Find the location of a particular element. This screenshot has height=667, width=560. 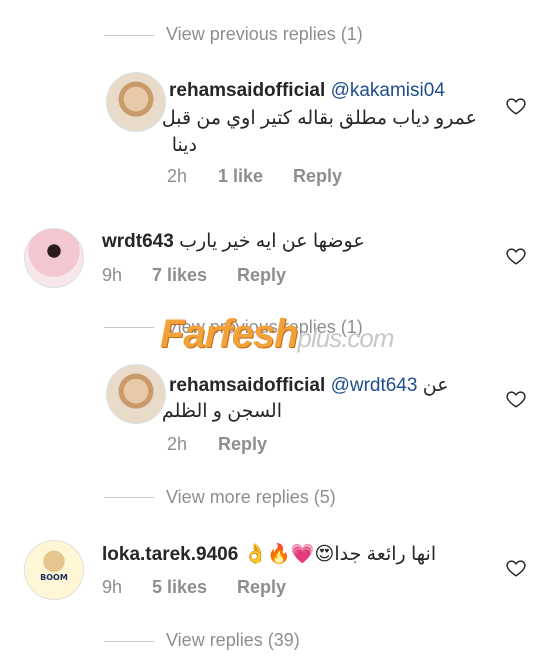

username-link: wrdt643 is located at coordinates (138, 241).